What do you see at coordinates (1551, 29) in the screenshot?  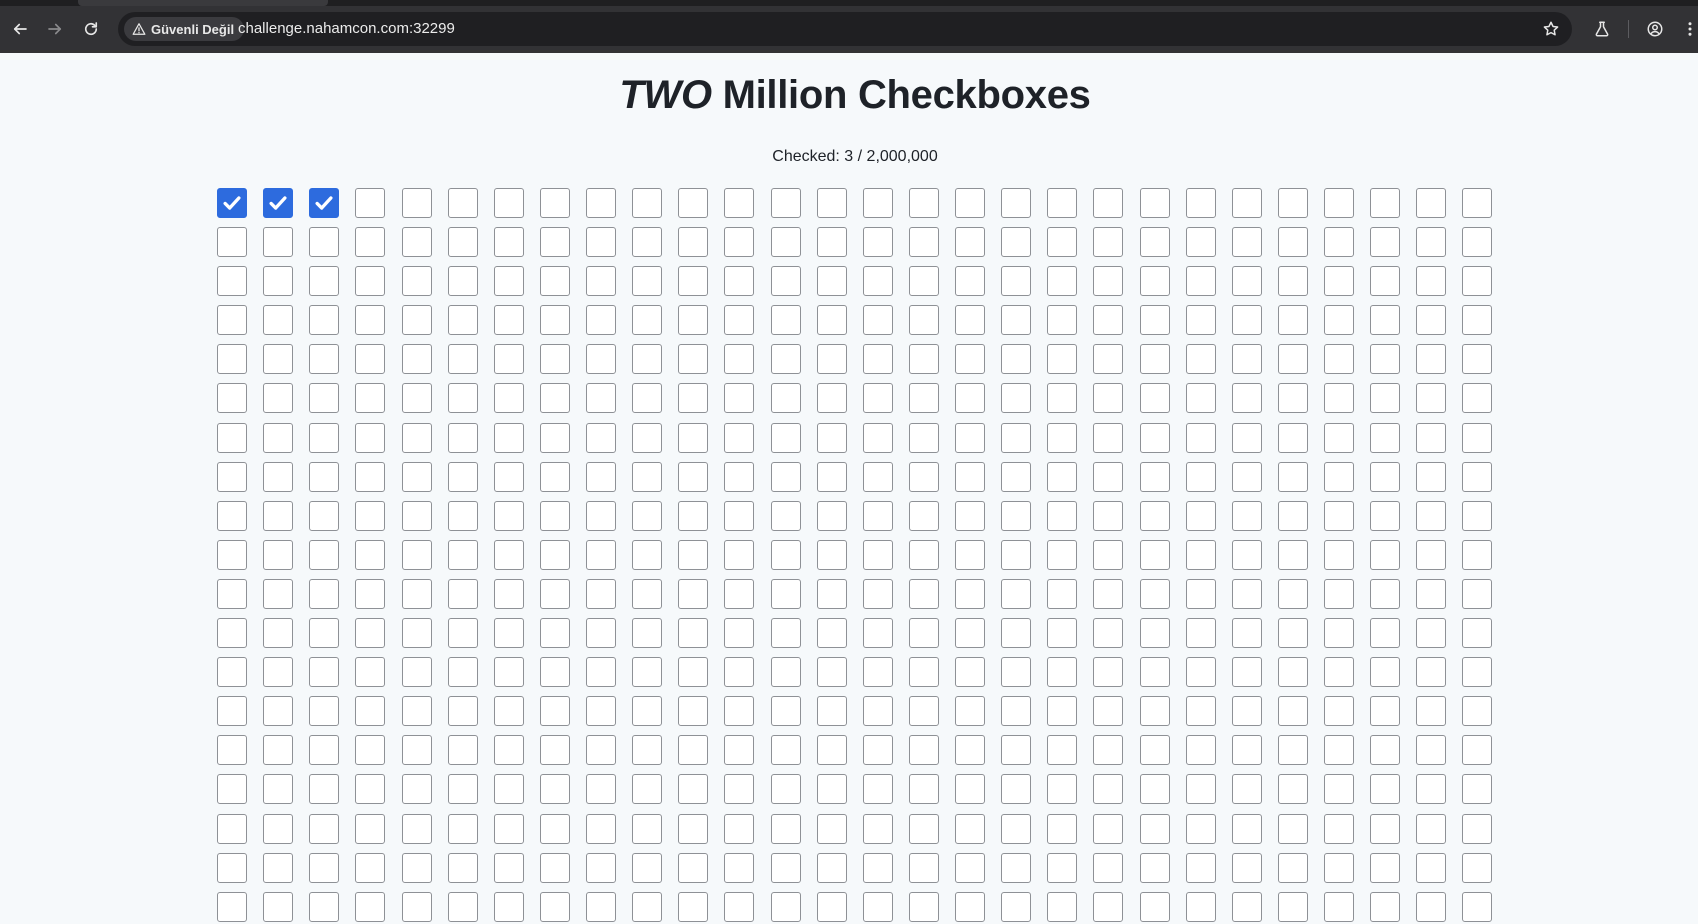 I see `bookmark-button` at bounding box center [1551, 29].